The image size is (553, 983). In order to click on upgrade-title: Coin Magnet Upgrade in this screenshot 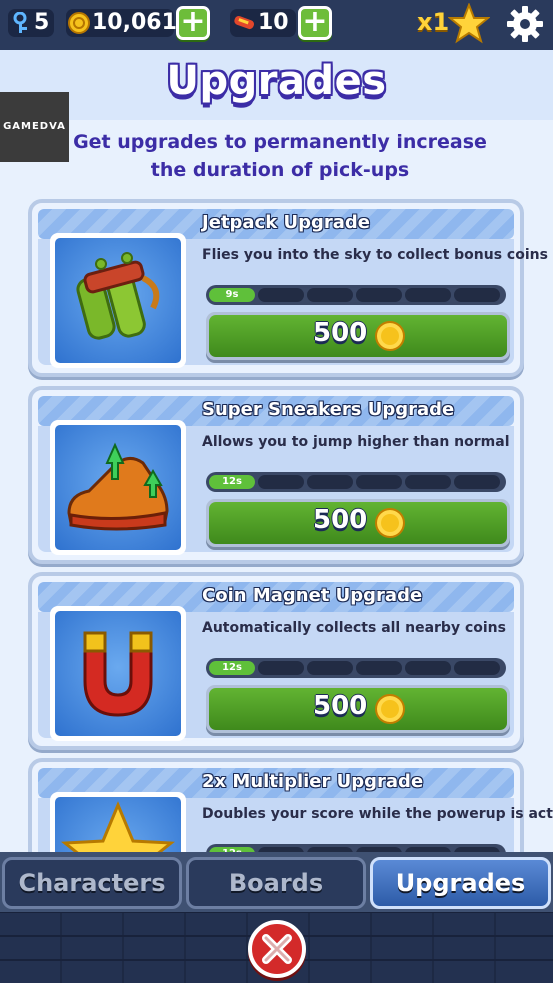, I will do `click(312, 595)`.